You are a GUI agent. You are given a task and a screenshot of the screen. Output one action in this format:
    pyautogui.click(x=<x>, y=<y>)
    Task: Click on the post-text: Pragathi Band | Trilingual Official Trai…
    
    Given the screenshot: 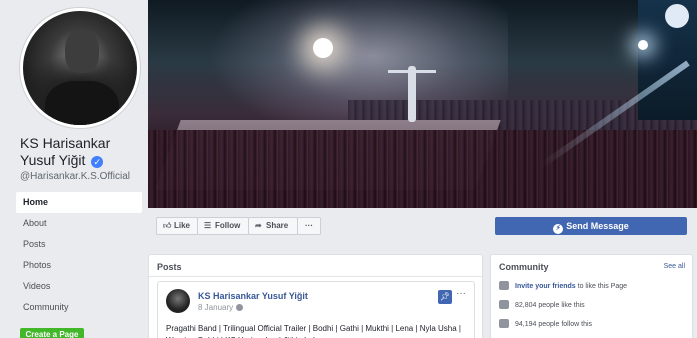 What is the action you would take?
    pyautogui.click(x=313, y=331)
    